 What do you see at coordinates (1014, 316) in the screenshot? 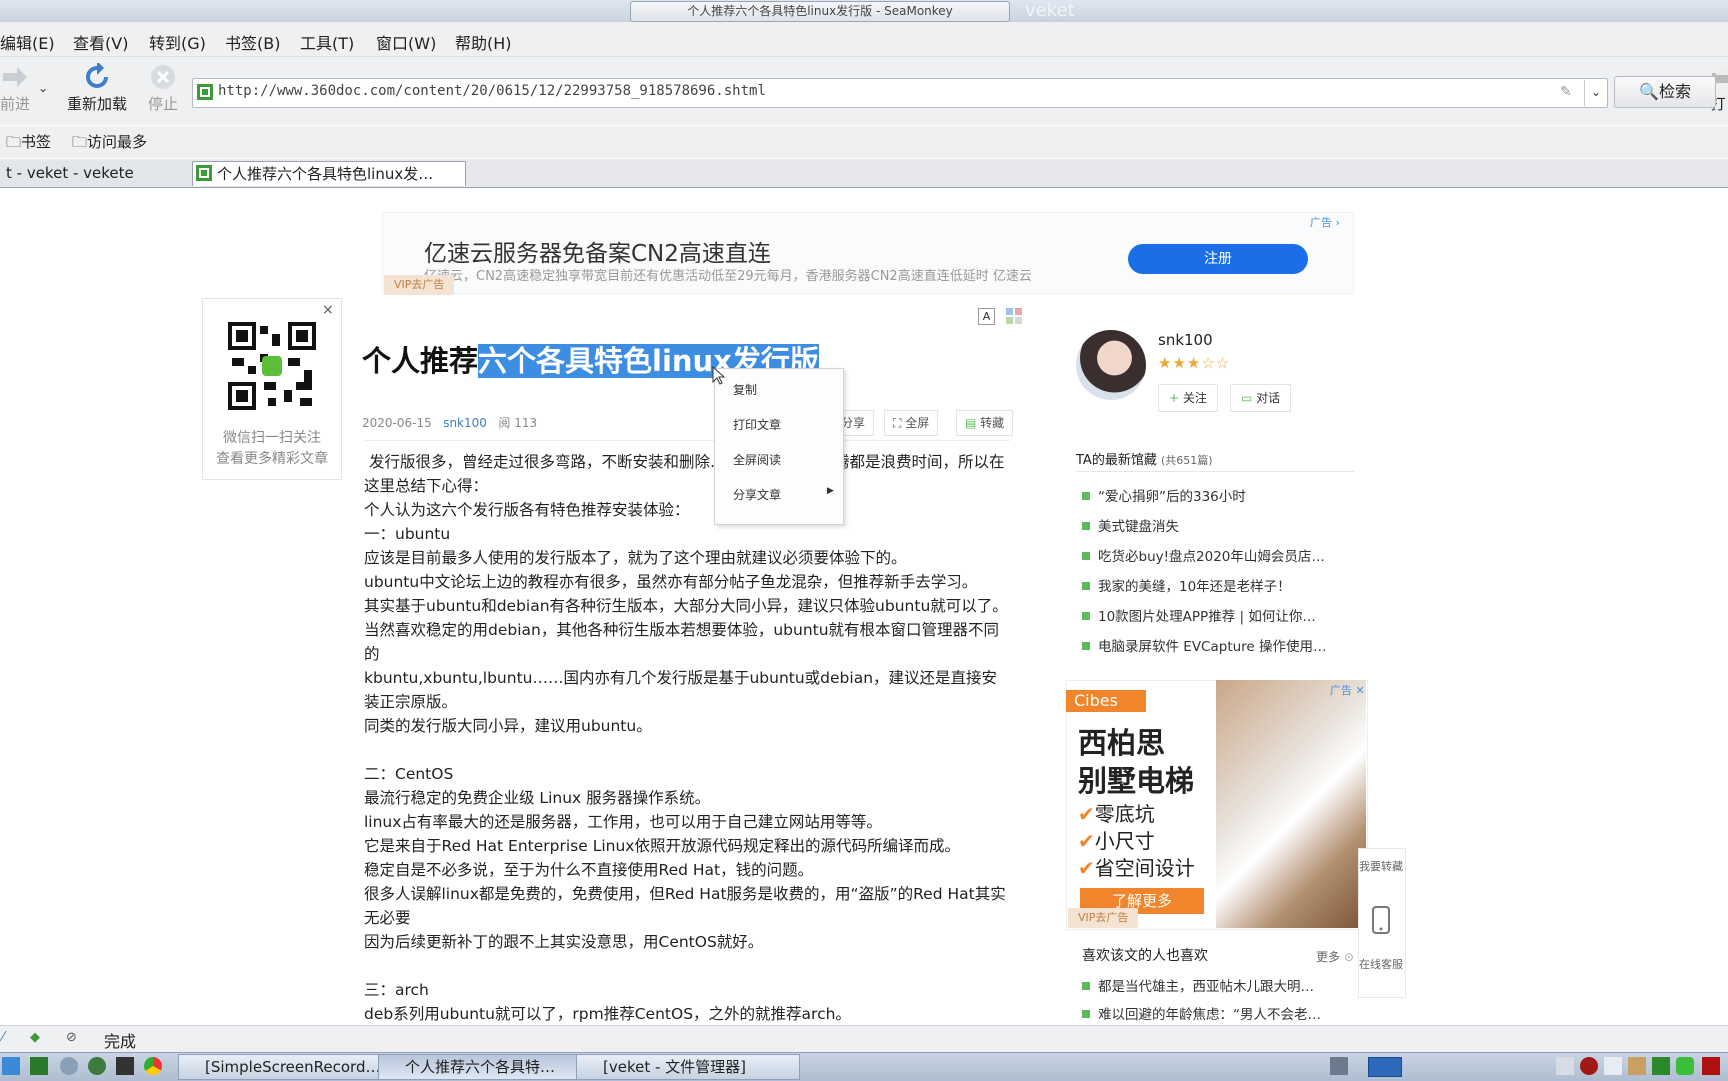
I see `skin-grid-icon` at bounding box center [1014, 316].